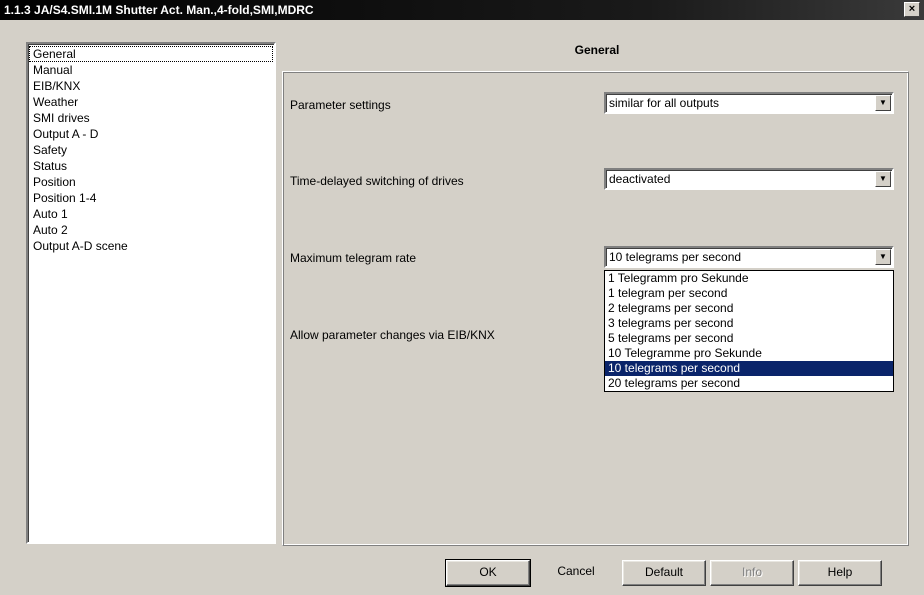 The width and height of the screenshot is (924, 595). I want to click on help-button: Help, so click(840, 573).